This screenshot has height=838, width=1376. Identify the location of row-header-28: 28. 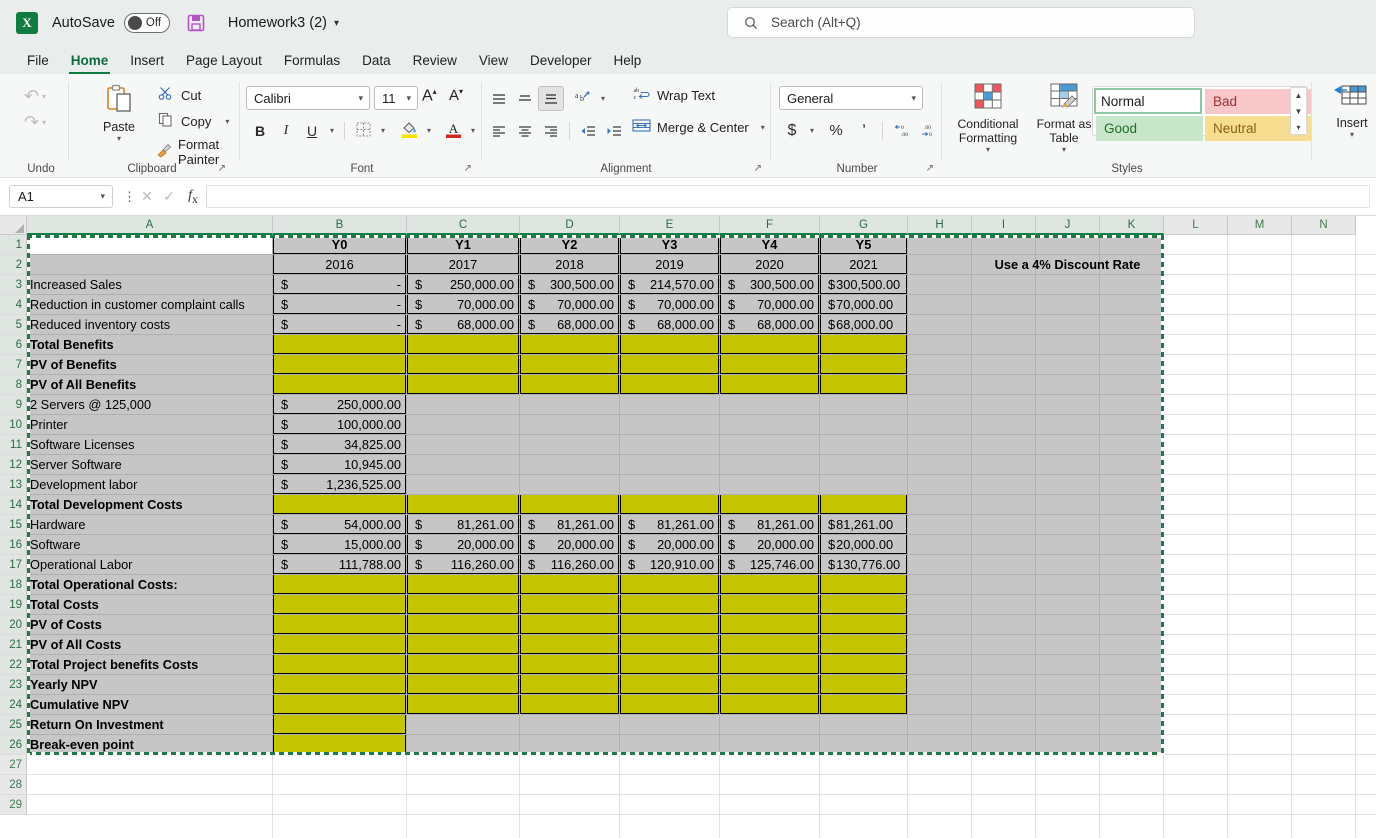
(13, 785).